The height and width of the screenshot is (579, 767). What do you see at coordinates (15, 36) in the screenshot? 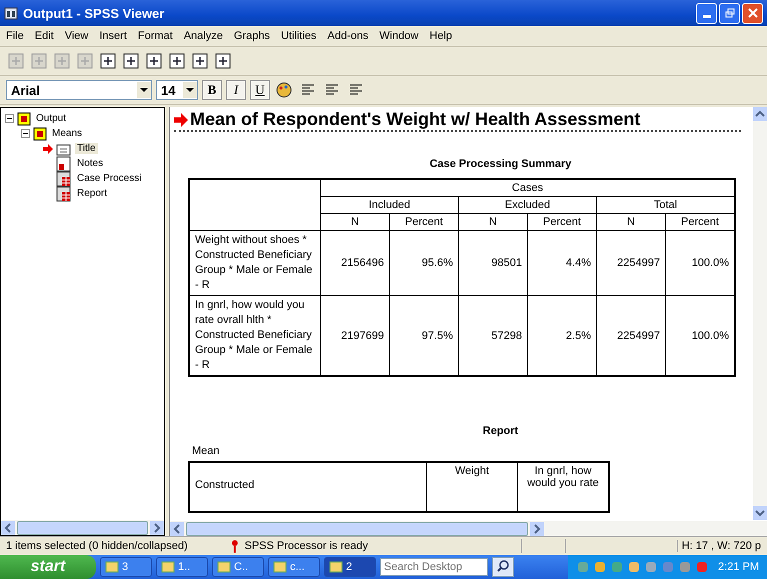
I see `menu-item: File` at bounding box center [15, 36].